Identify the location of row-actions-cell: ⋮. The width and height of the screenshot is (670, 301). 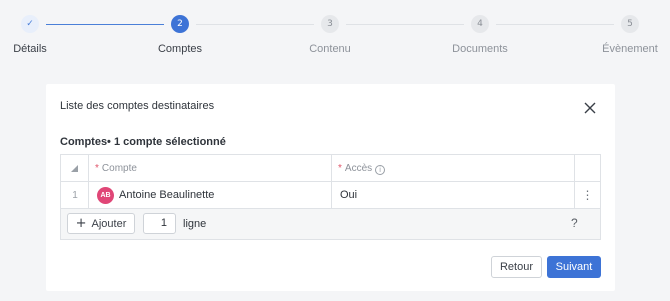
(587, 195).